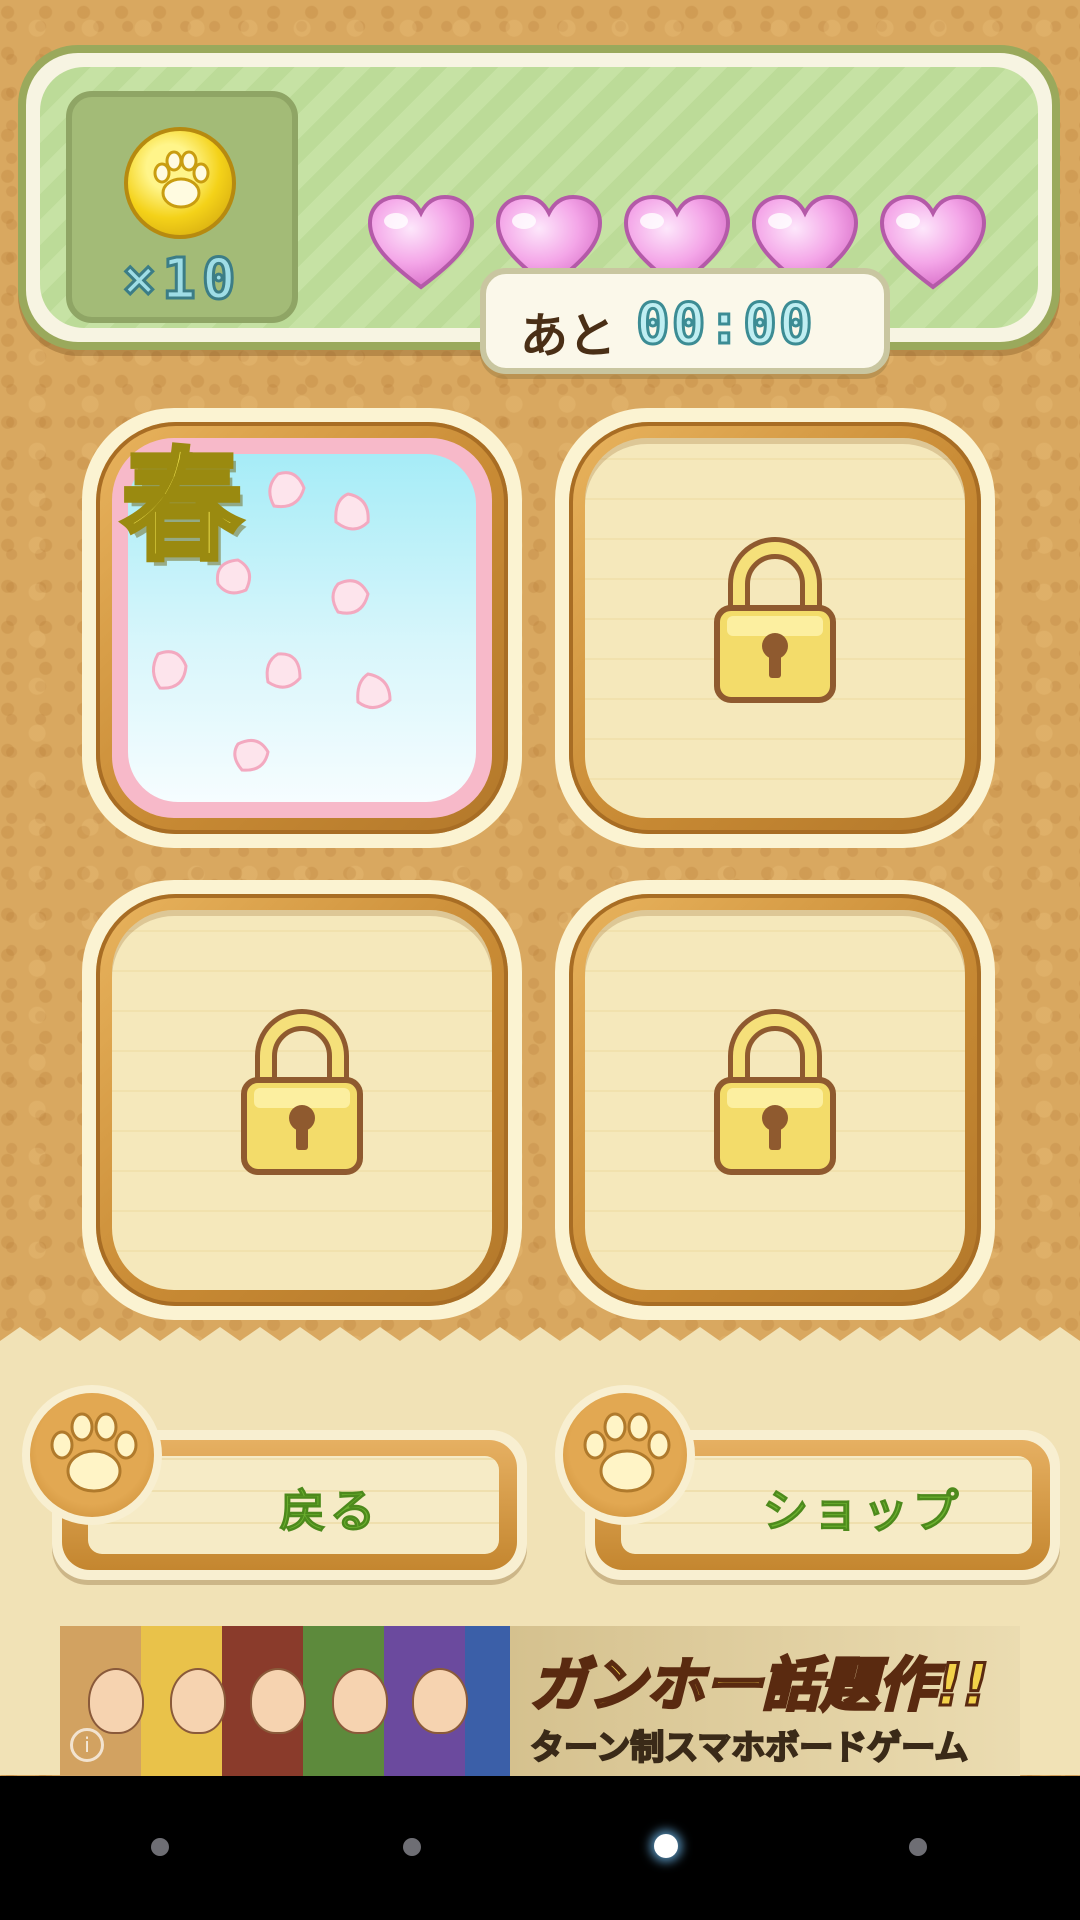 This screenshot has width=1080, height=1920. I want to click on coin-counter: ×10, so click(182, 207).